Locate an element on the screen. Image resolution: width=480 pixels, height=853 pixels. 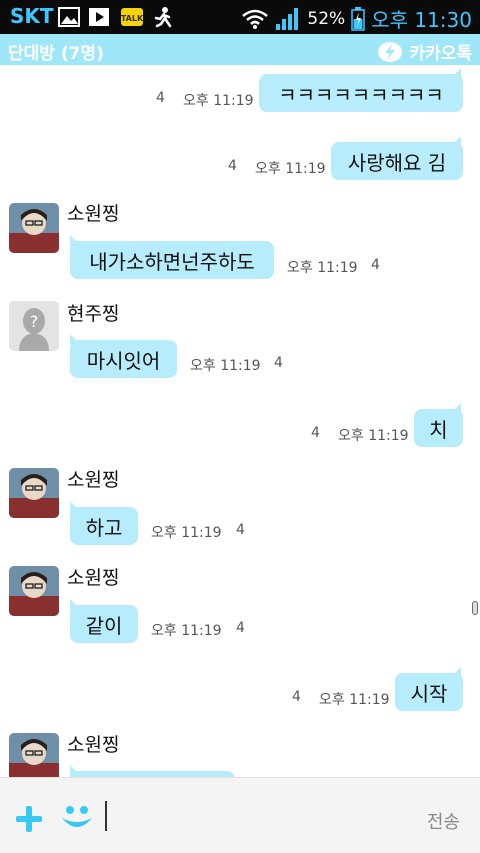
message-bubble: ㅋㅋㅋㅋㅋㅋㅋㅋㅋ is located at coordinates (361, 93).